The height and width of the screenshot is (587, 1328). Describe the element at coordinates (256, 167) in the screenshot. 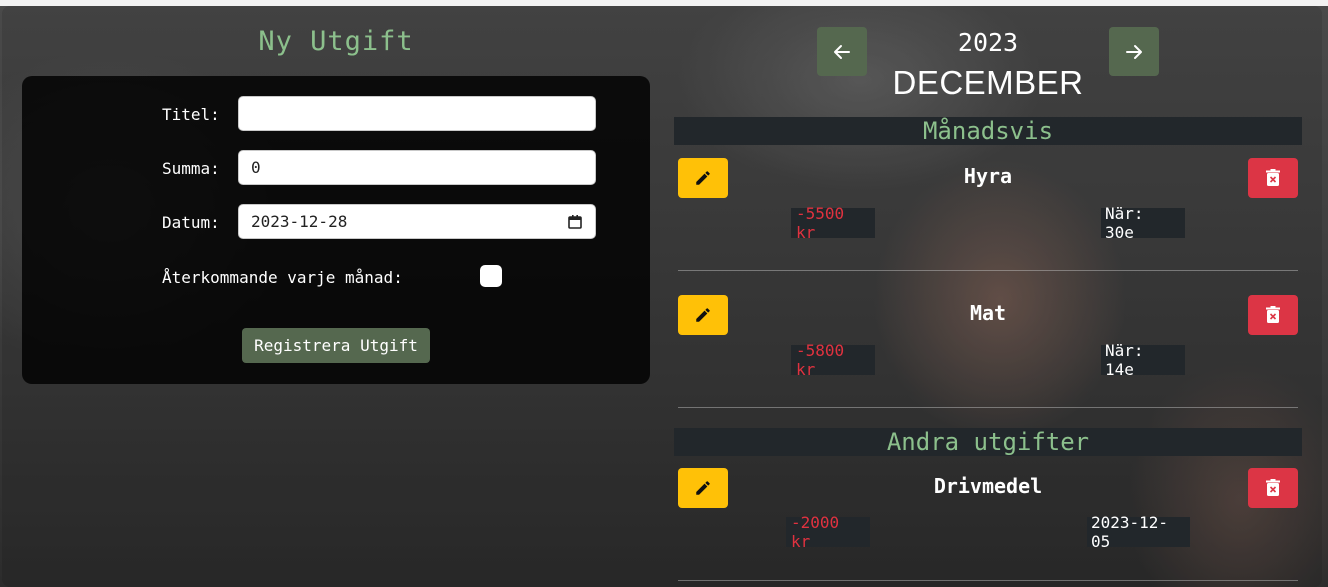

I see `amount-value: 0` at that location.